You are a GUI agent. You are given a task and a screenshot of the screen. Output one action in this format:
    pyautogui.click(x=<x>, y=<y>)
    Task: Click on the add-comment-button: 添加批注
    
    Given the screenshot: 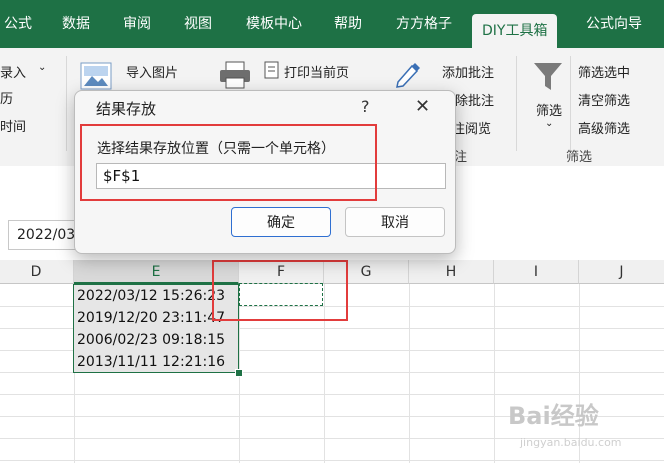 What is the action you would take?
    pyautogui.click(x=468, y=71)
    